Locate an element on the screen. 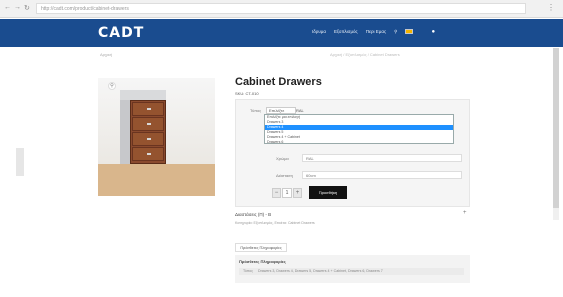  tab-additional-info: Πρόσθετες Πληροφορίες is located at coordinates (261, 247).